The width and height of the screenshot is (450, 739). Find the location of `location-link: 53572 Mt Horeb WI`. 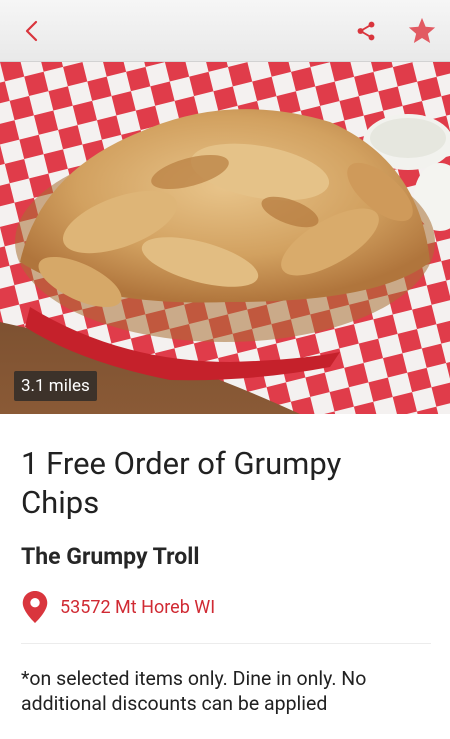

location-link: 53572 Mt Horeb WI is located at coordinates (118, 607).